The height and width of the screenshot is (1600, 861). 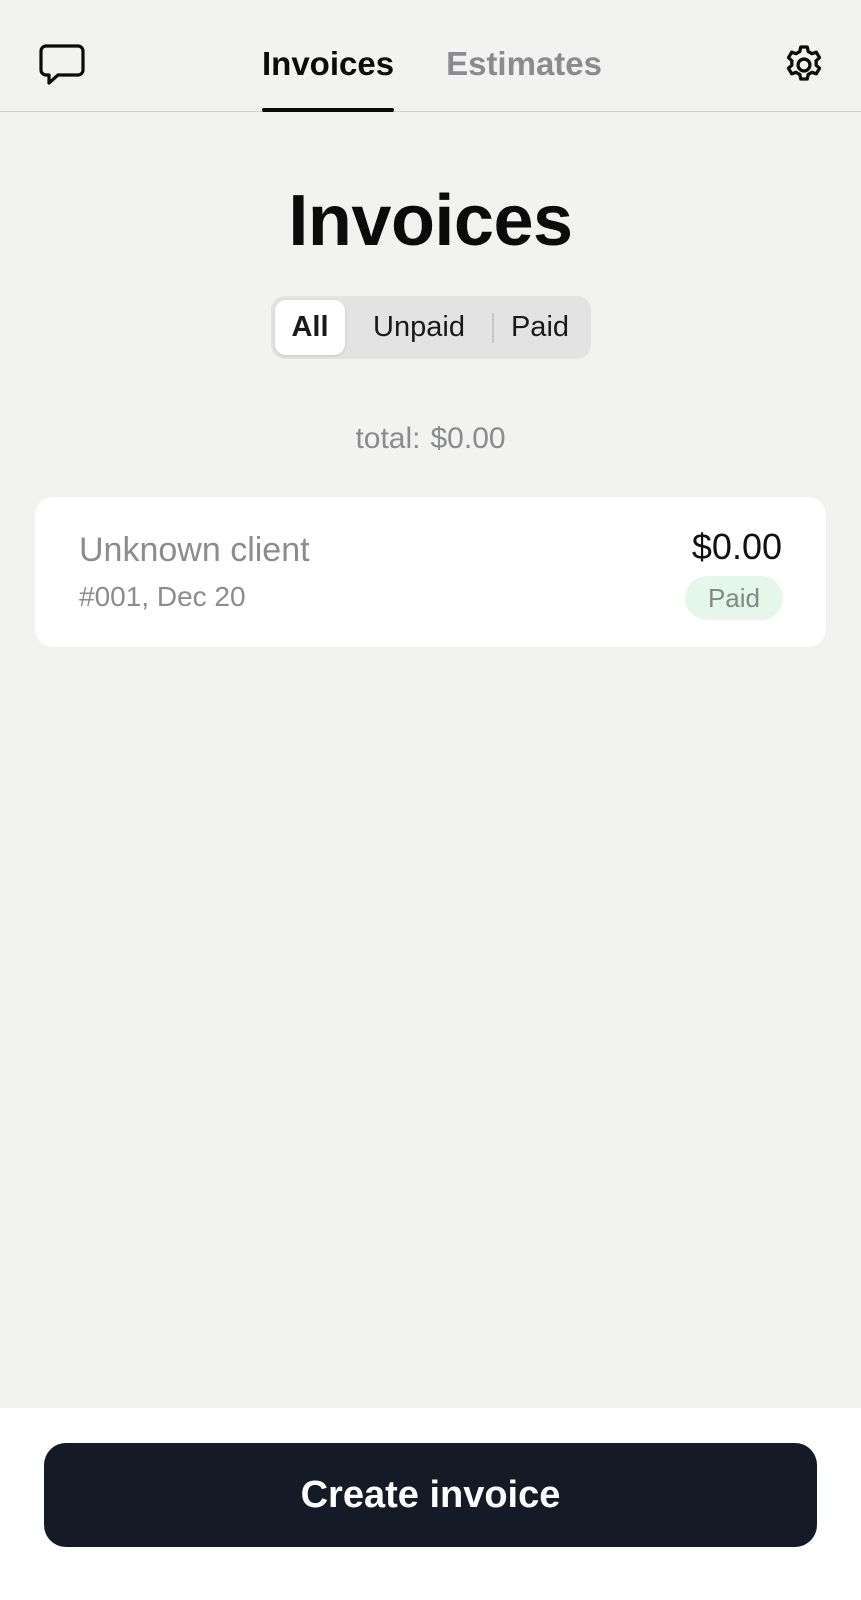 What do you see at coordinates (162, 596) in the screenshot?
I see `invoice-number-date: #001, Dec 20` at bounding box center [162, 596].